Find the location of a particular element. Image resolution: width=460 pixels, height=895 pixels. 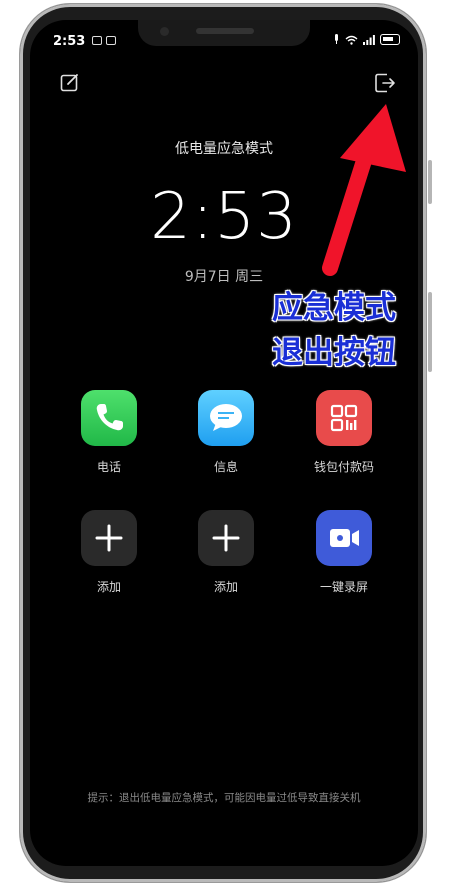

app-label: 钱包付款码 is located at coordinates (343, 467).